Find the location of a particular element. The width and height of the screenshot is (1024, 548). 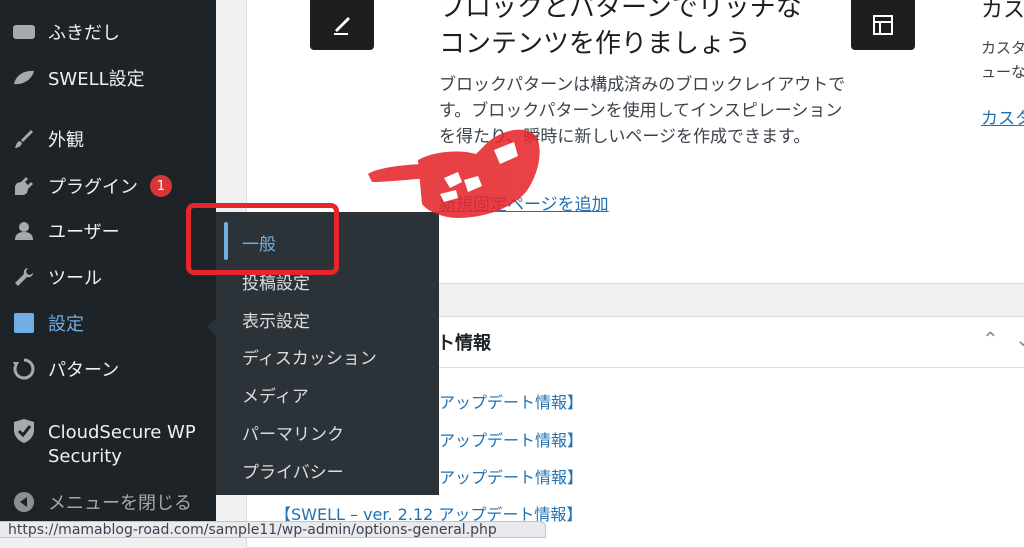

pencil-block-icon is located at coordinates (342, 25).